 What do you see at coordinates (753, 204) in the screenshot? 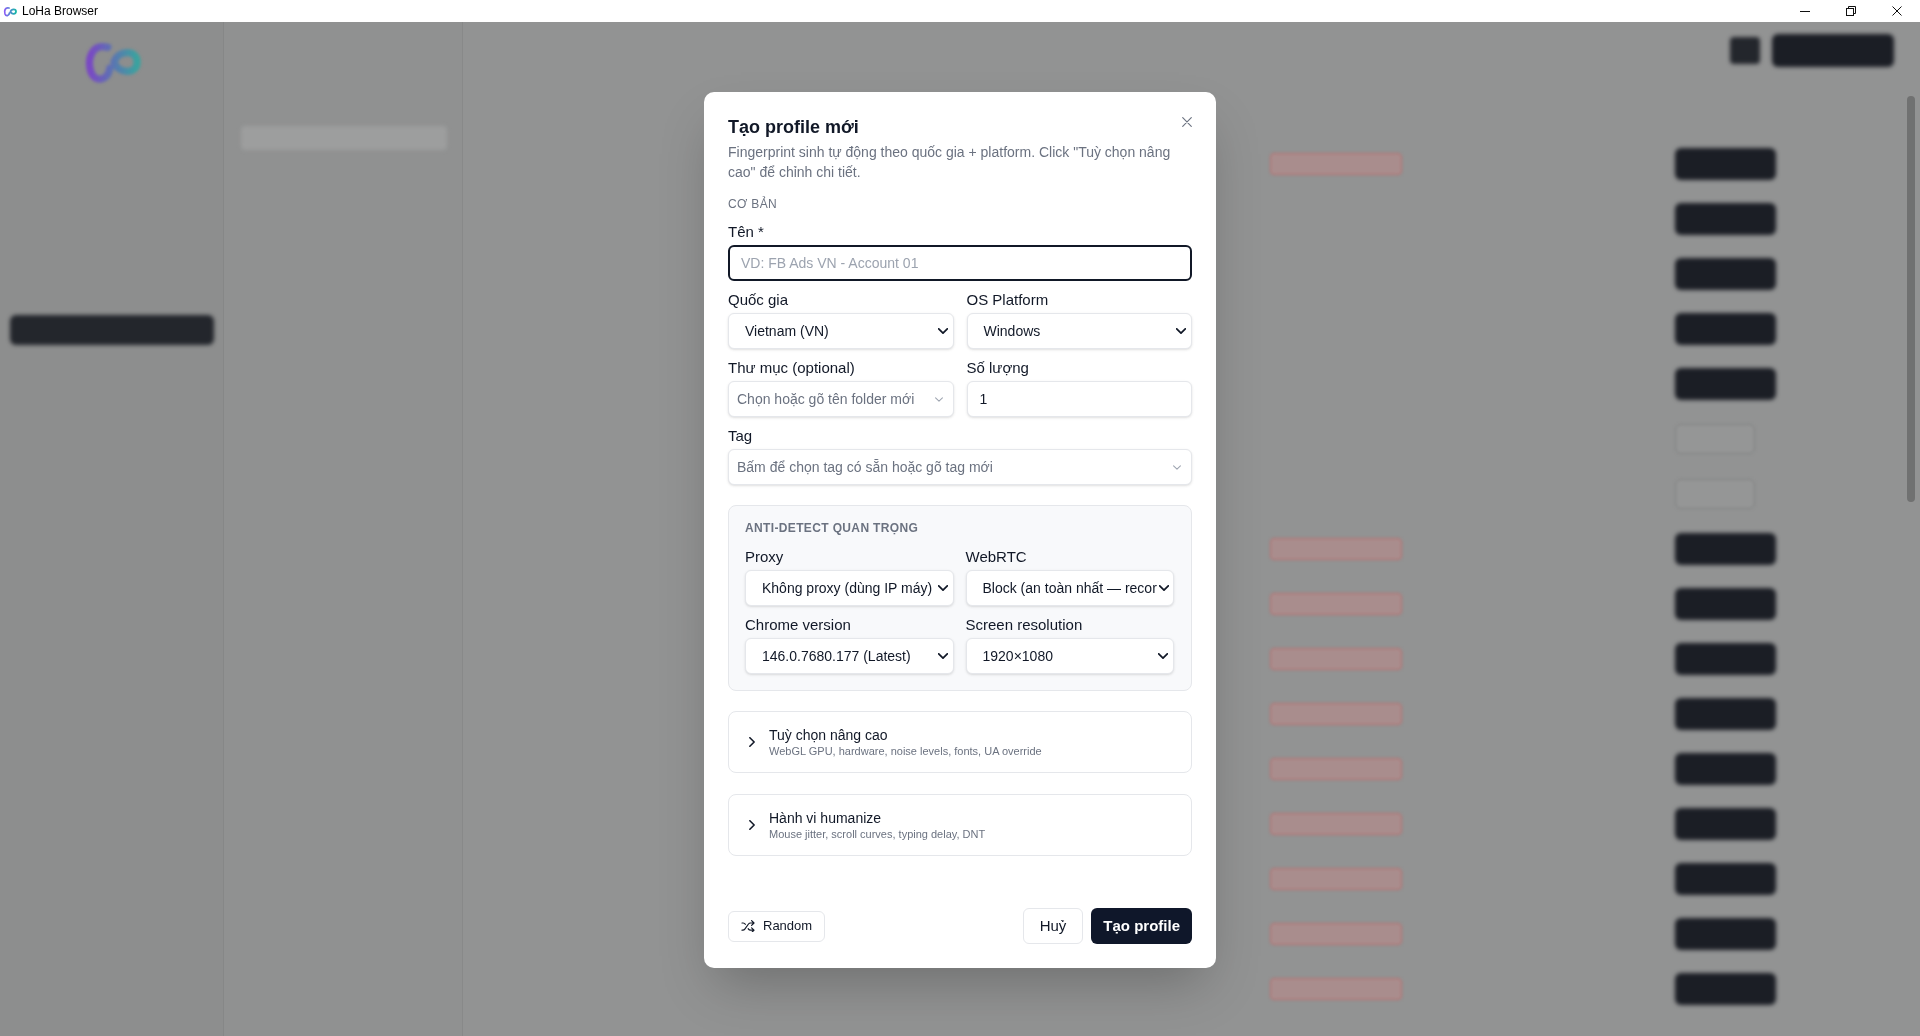
I see `section-heading: CƠ BẢN` at bounding box center [753, 204].